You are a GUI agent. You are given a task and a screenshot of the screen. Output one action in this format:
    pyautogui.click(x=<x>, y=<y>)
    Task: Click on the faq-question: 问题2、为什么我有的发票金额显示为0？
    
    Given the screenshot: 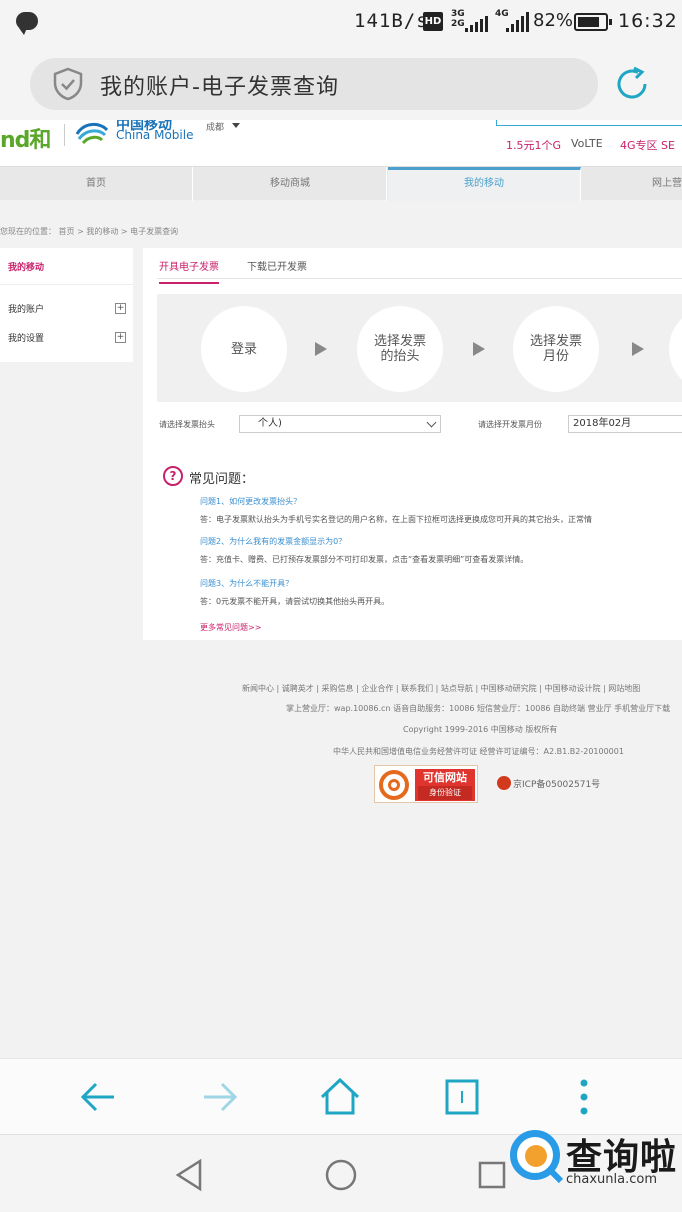 What is the action you would take?
    pyautogui.click(x=273, y=541)
    